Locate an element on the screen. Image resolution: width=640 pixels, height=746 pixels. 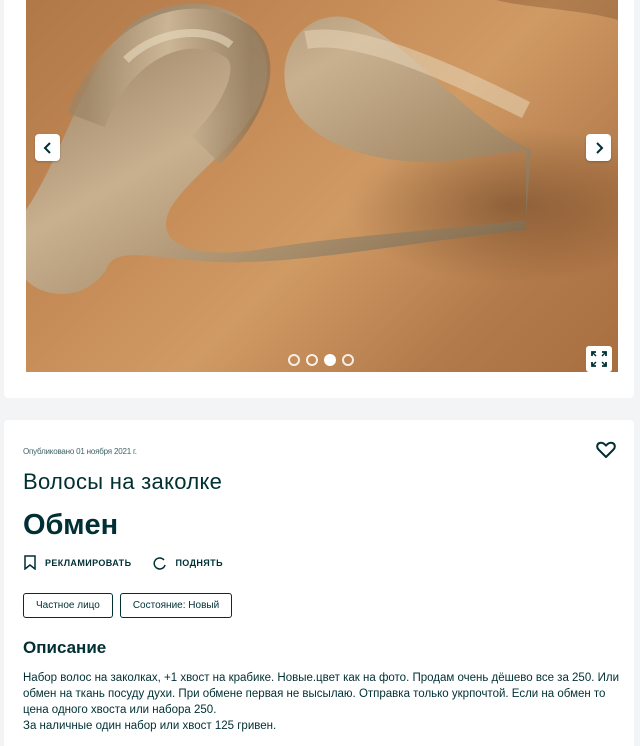
chevron-left-icon is located at coordinates (47, 147).